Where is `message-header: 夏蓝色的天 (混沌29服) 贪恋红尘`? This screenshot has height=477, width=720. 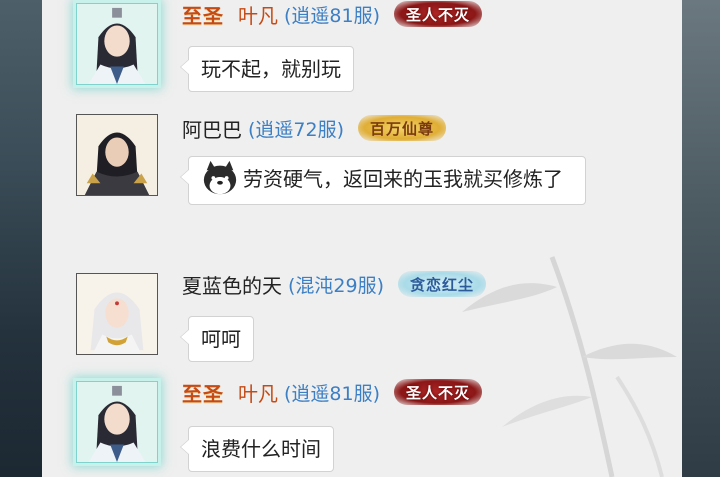 message-header: 夏蓝色的天 (混沌29服) 贪恋红尘 is located at coordinates (334, 284).